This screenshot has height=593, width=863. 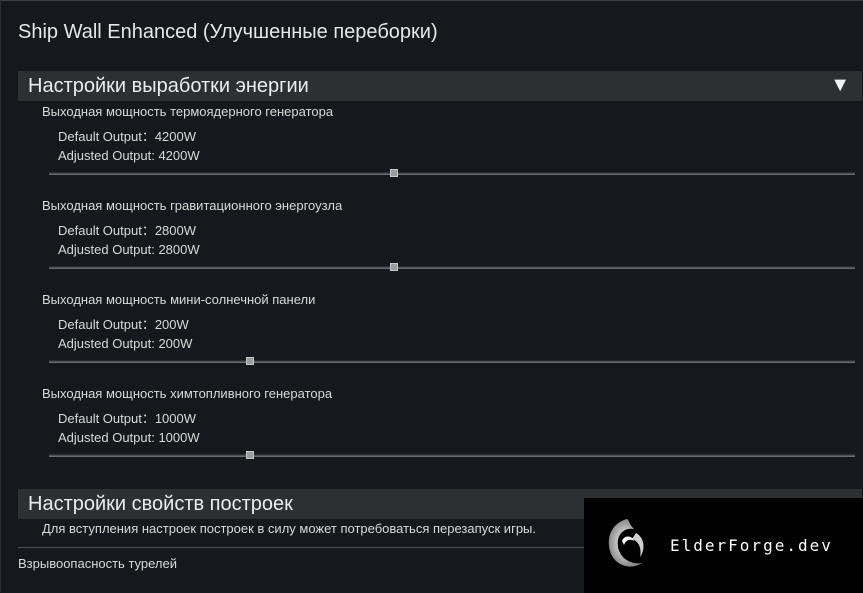 I want to click on watermark-overlay: ElderForge.dev, so click(x=723, y=545).